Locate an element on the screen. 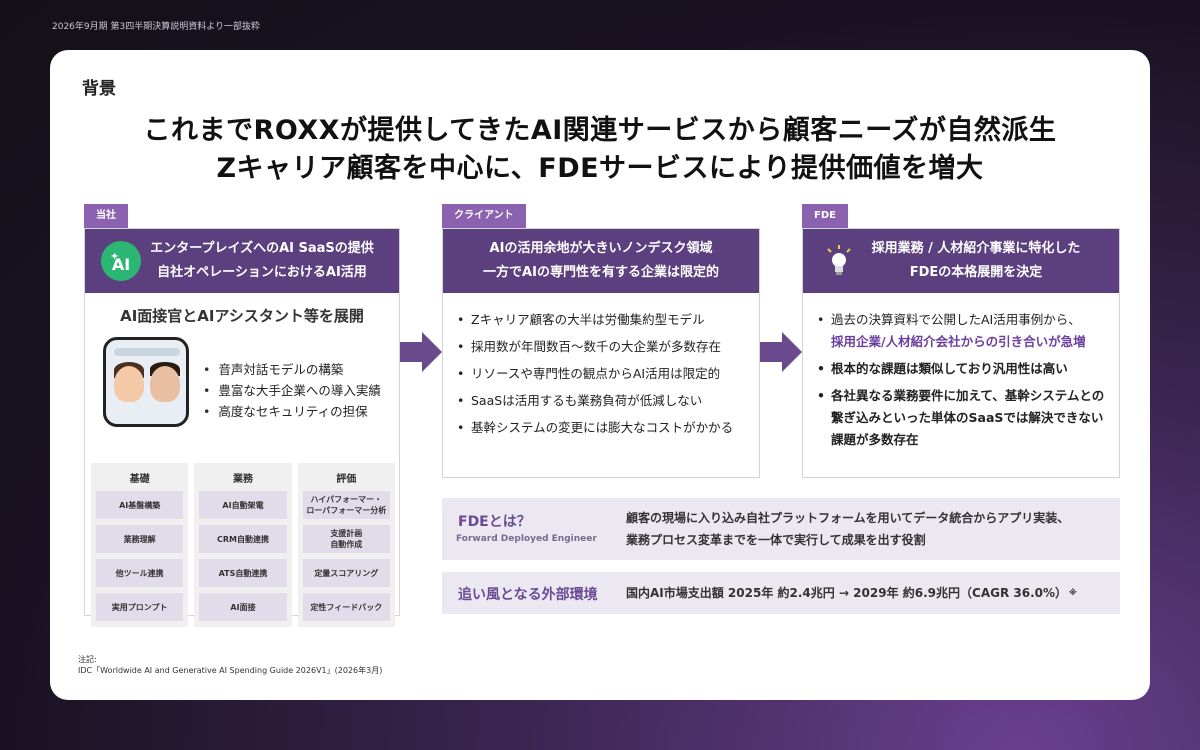  column-company-head-line1: エンタープレイズへのAI SaaSの提供 is located at coordinates (262, 248).